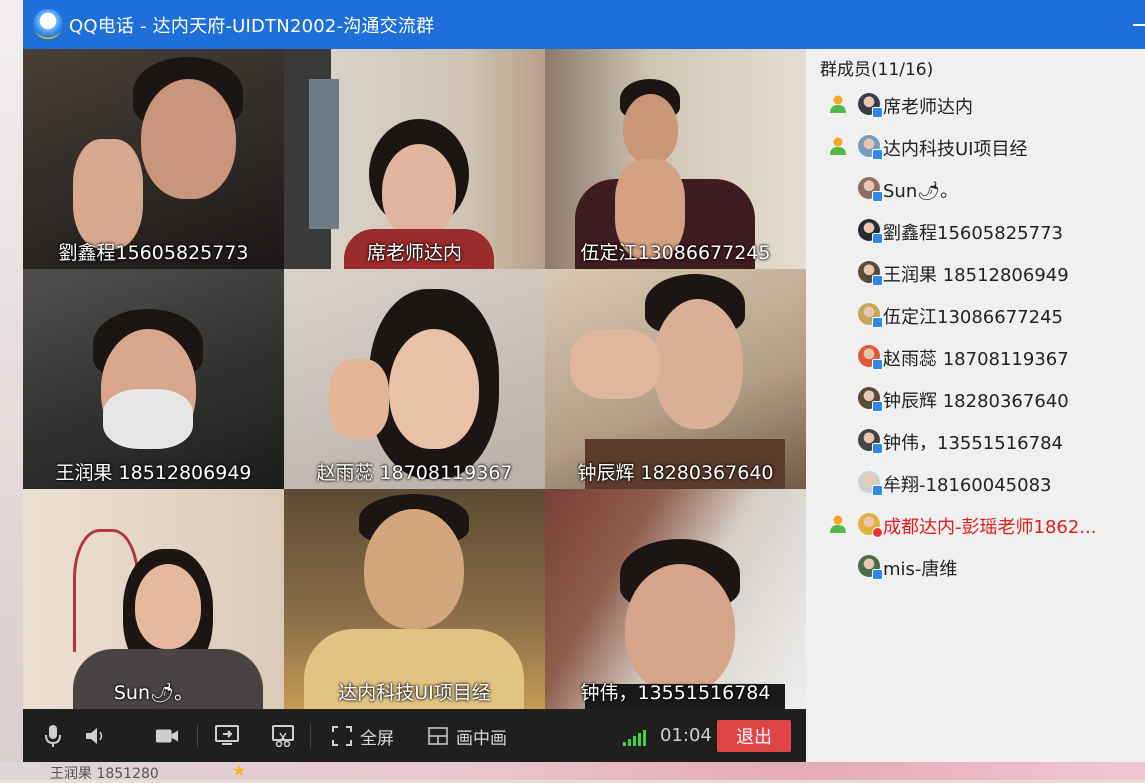 Image resolution: width=1145 pixels, height=783 pixels. I want to click on member-name: 钟伟，13551516784, so click(973, 443).